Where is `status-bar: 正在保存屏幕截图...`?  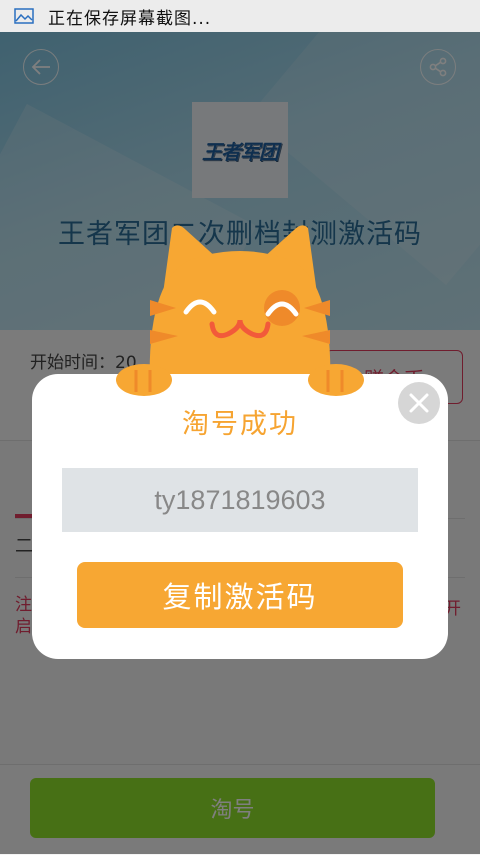 status-bar: 正在保存屏幕截图... is located at coordinates (240, 16).